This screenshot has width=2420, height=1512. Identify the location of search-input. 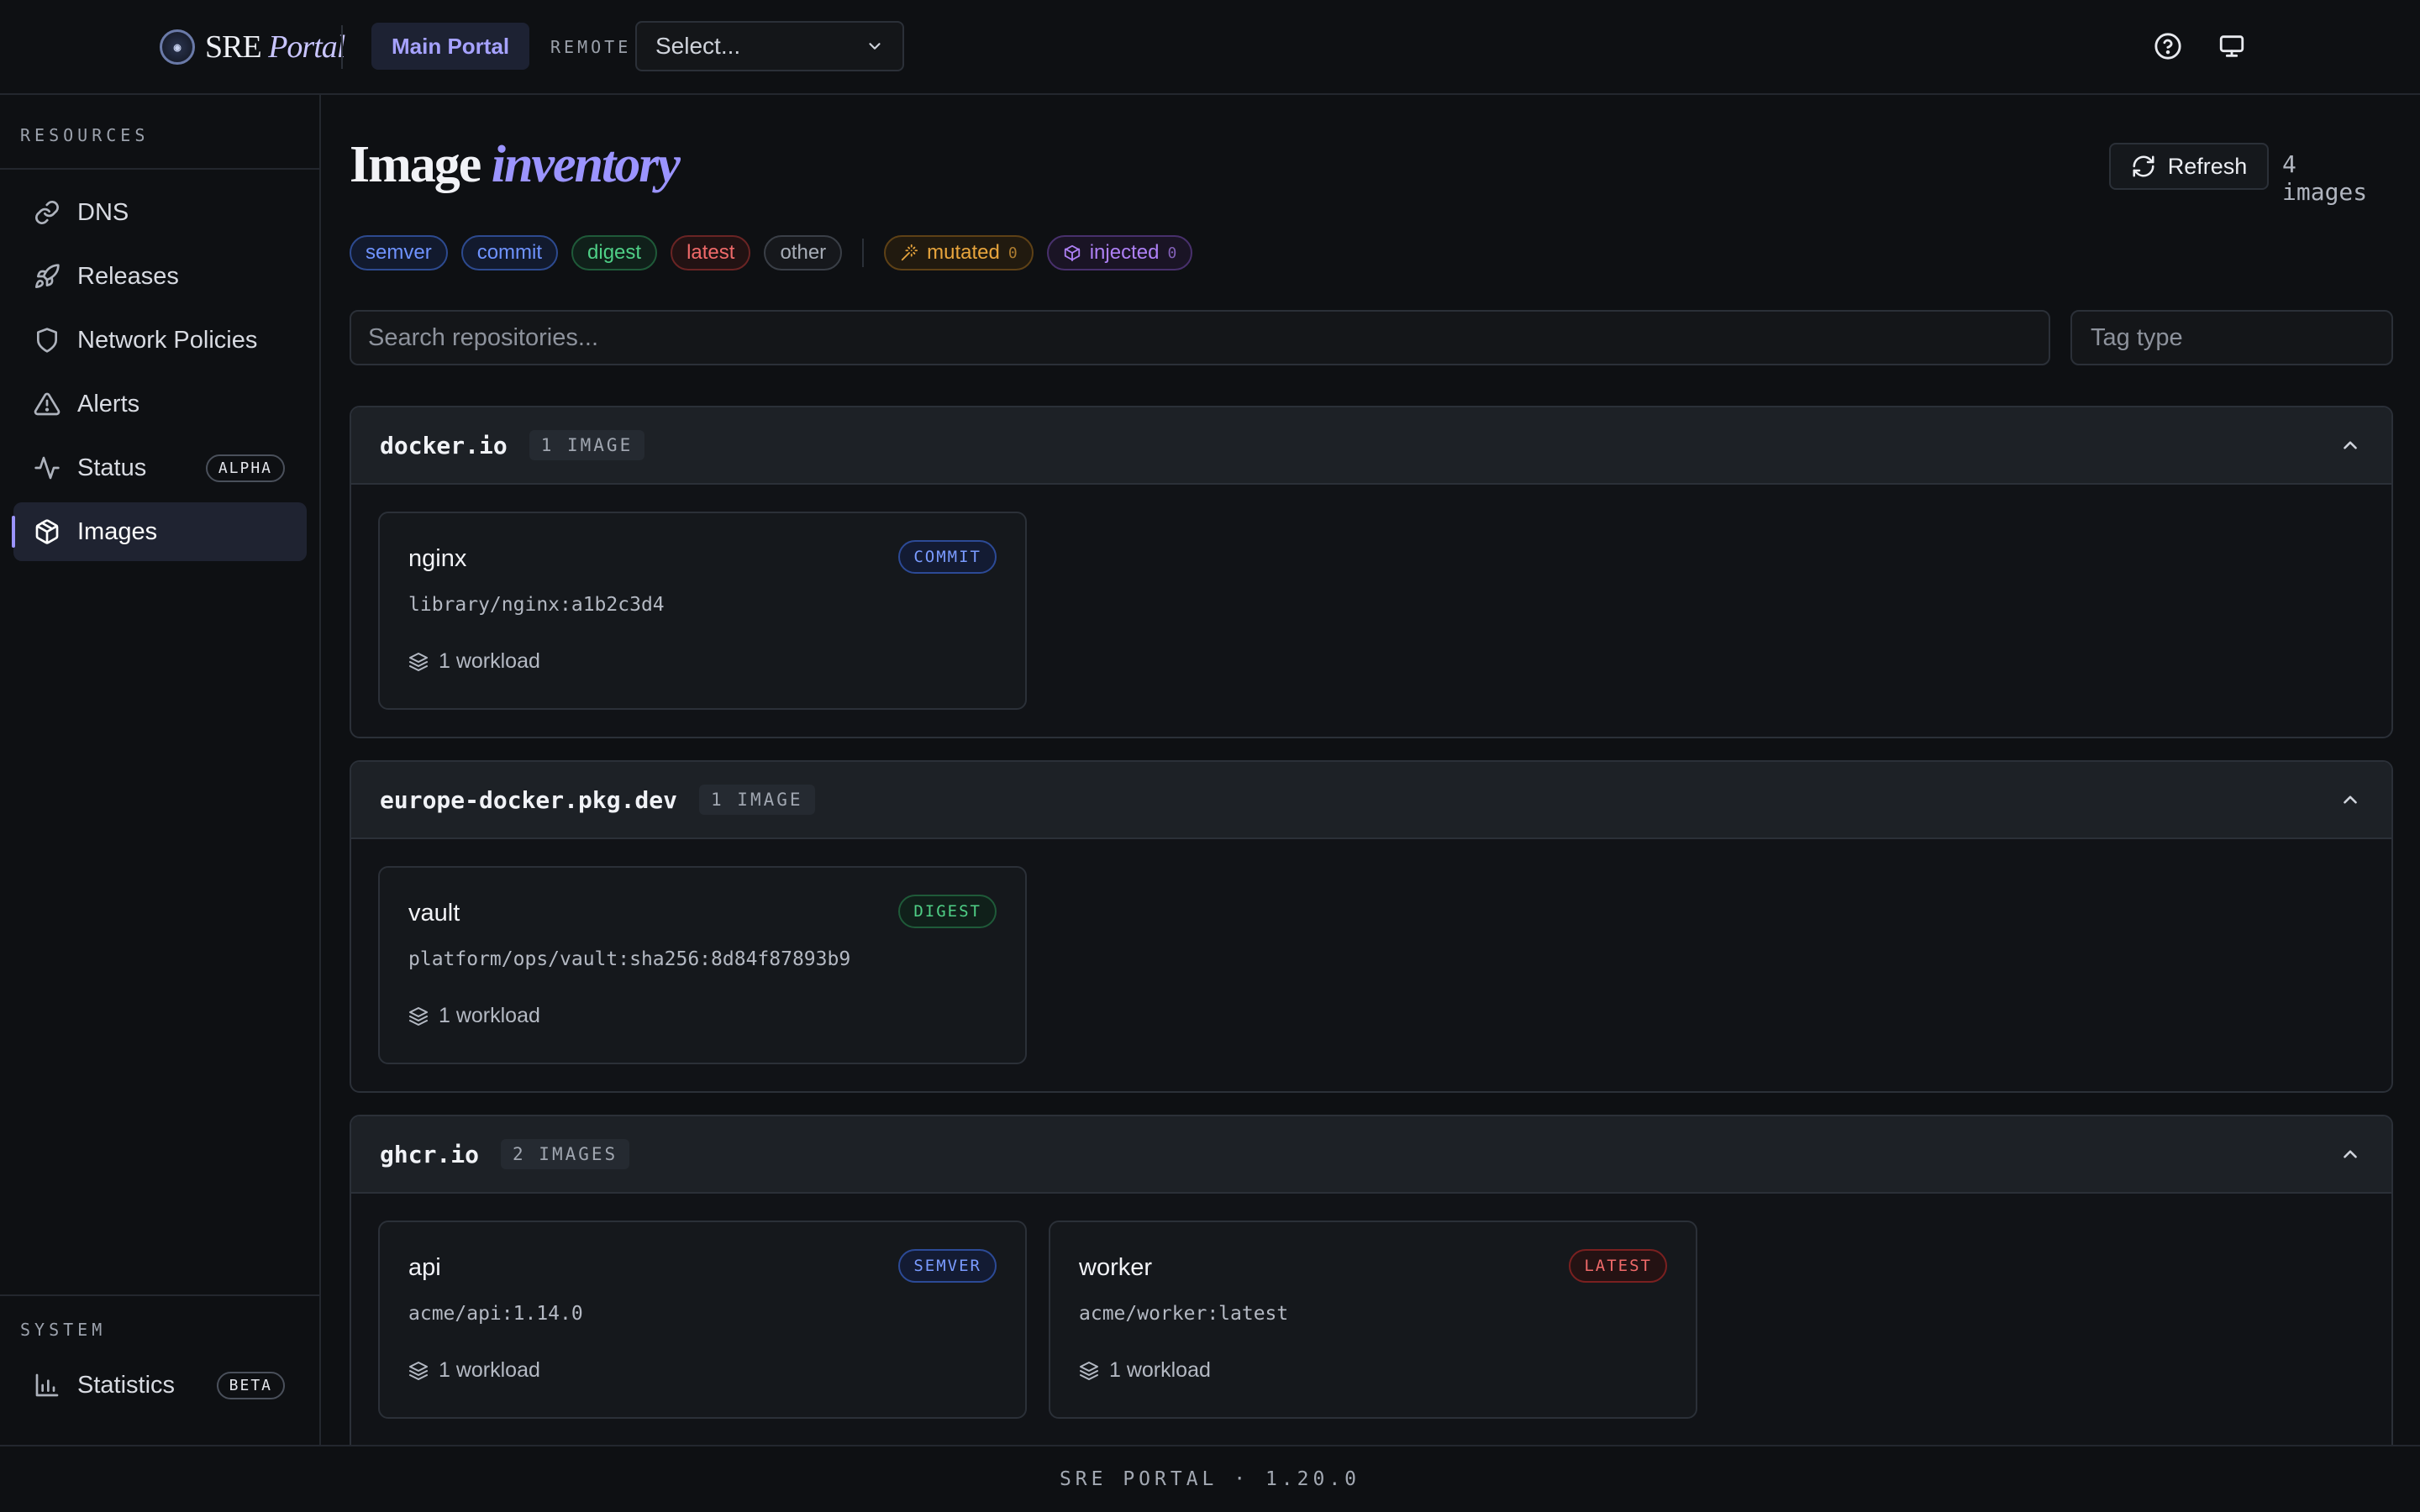
(1200, 337).